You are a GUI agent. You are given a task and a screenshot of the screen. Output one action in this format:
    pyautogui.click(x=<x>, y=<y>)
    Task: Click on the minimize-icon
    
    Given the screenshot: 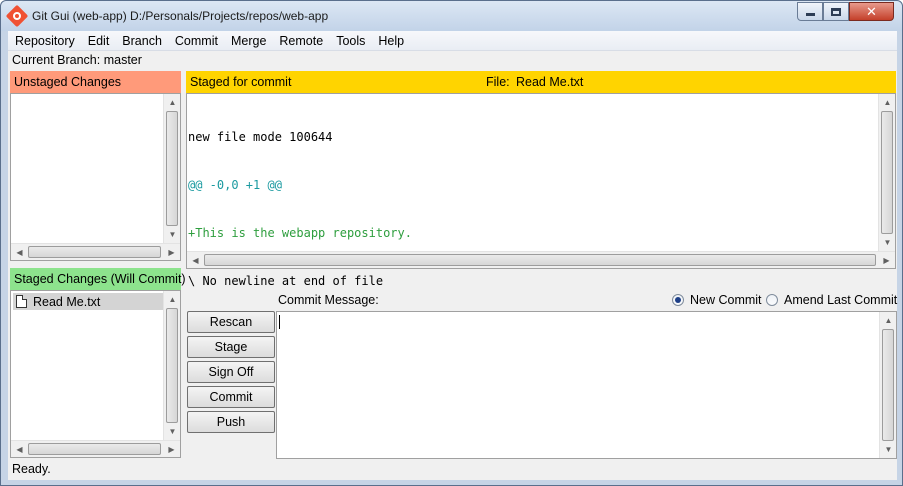 What is the action you would take?
    pyautogui.click(x=810, y=14)
    